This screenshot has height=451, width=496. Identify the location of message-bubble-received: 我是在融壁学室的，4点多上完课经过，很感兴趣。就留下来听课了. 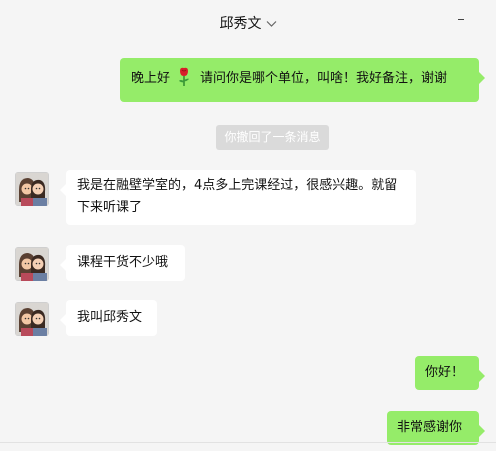
(238, 197).